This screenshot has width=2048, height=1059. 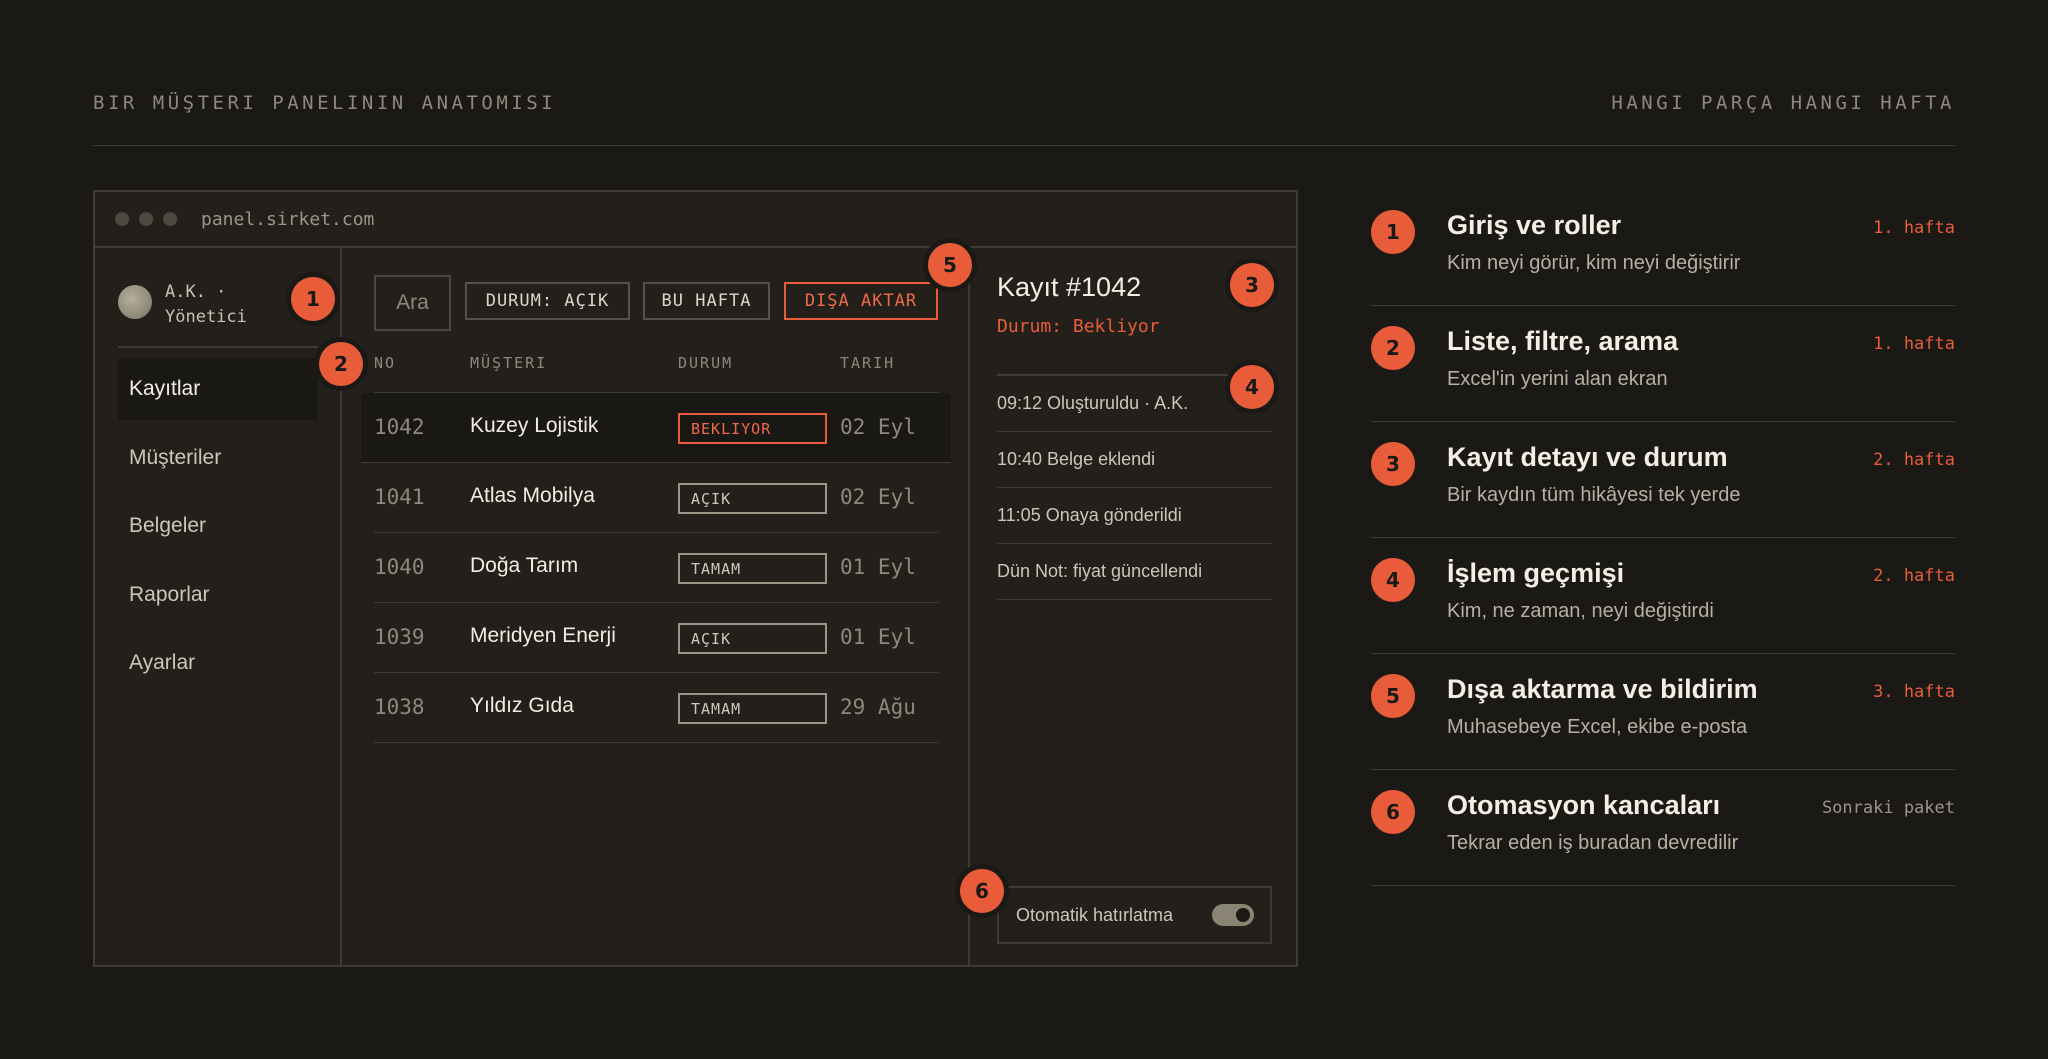 What do you see at coordinates (706, 301) in the screenshot?
I see `filter-week-chip: BU HAFTA` at bounding box center [706, 301].